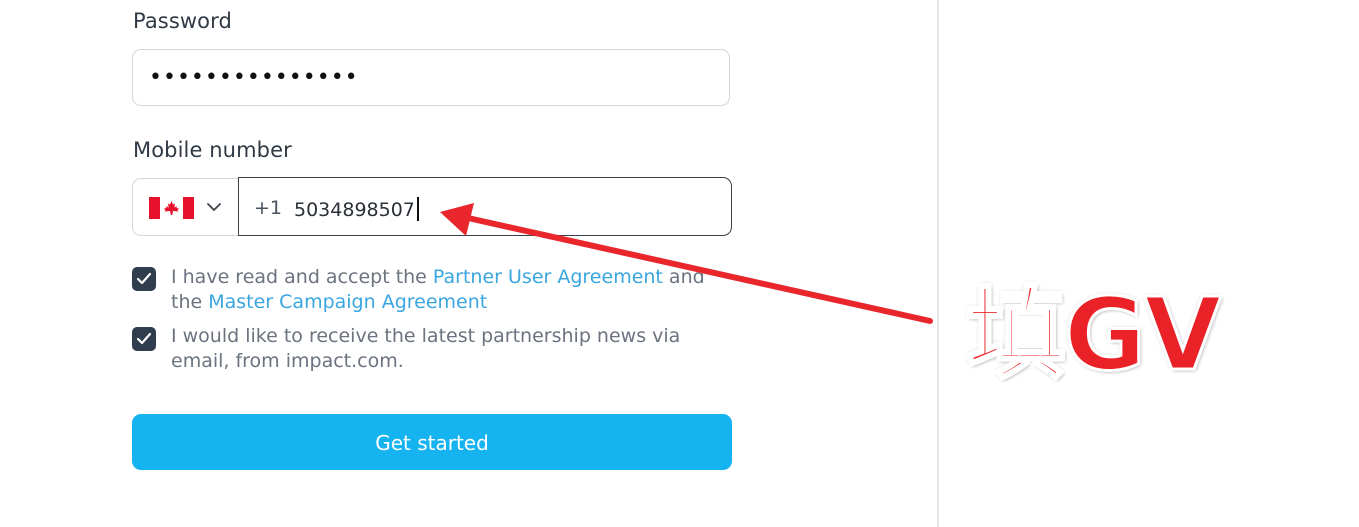 The height and width of the screenshot is (527, 1359). What do you see at coordinates (347, 302) in the screenshot?
I see `master-campaign-agreement-link: Master Campaign Agreement` at bounding box center [347, 302].